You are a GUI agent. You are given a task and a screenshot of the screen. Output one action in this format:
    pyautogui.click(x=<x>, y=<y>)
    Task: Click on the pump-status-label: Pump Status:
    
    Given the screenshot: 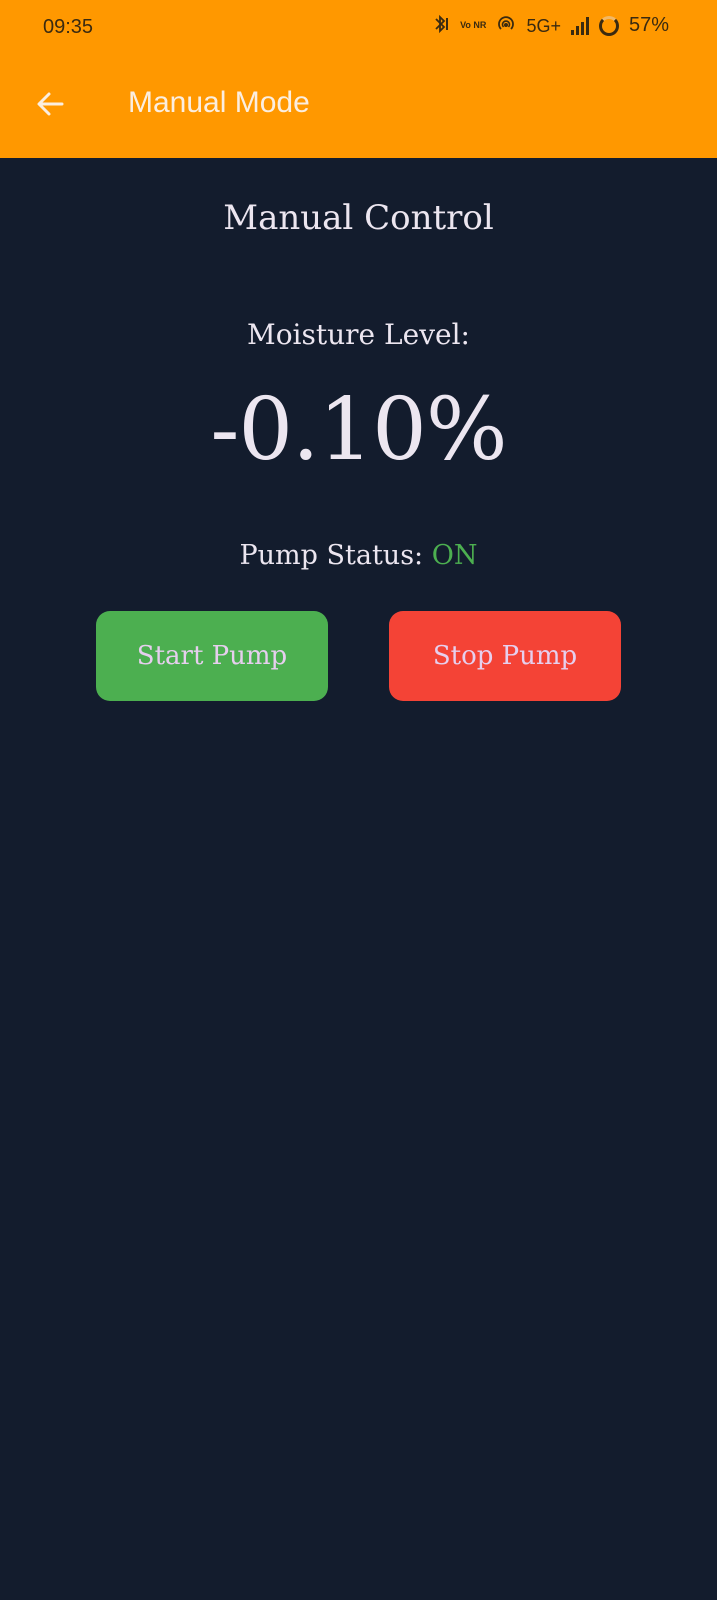 What is the action you would take?
    pyautogui.click(x=331, y=555)
    